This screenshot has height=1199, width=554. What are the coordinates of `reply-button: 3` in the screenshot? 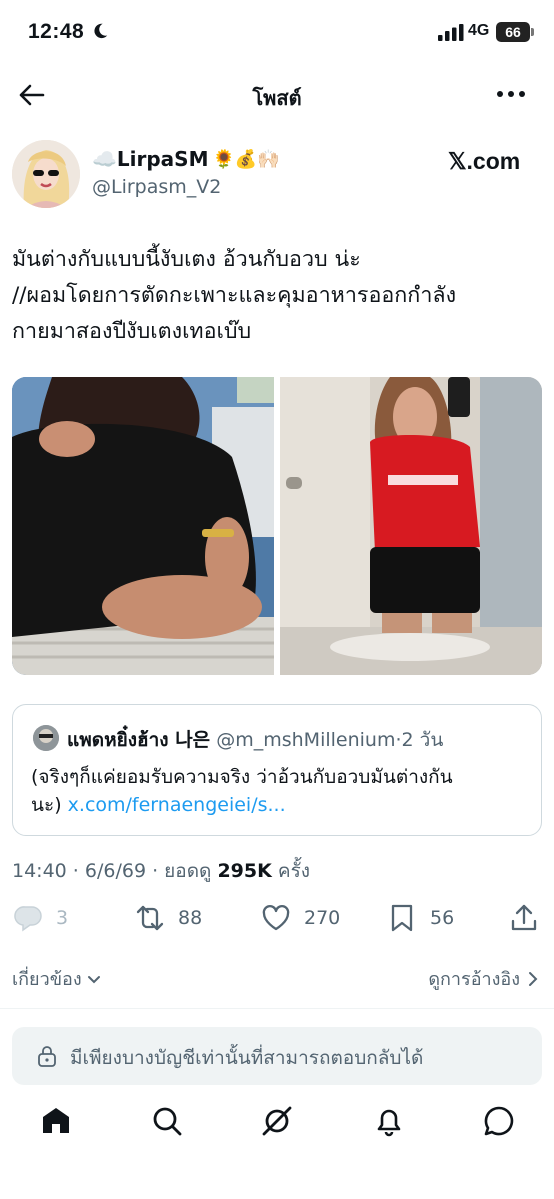 It's located at (40, 918).